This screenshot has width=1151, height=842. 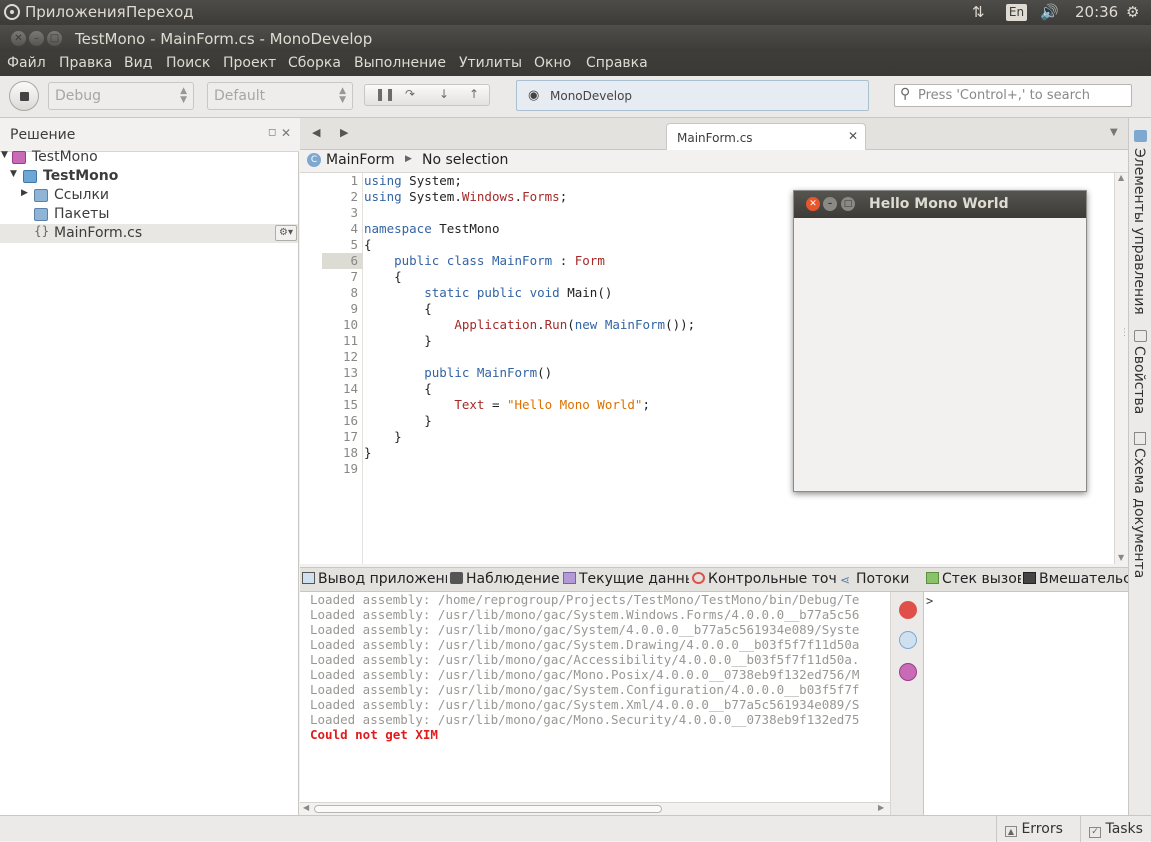 What do you see at coordinates (1114, 132) in the screenshot?
I see `tab-list-dropdown-icon: ▼` at bounding box center [1114, 132].